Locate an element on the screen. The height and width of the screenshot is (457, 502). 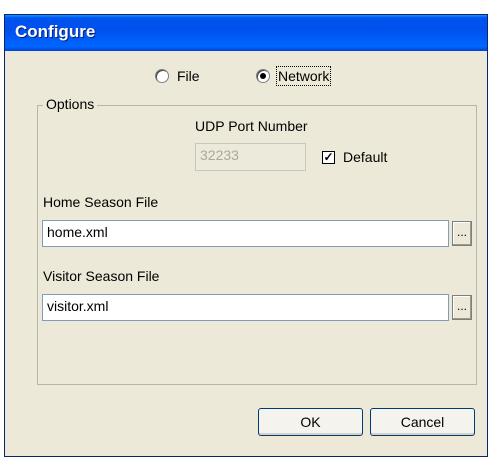
file-radio-option: File is located at coordinates (177, 76).